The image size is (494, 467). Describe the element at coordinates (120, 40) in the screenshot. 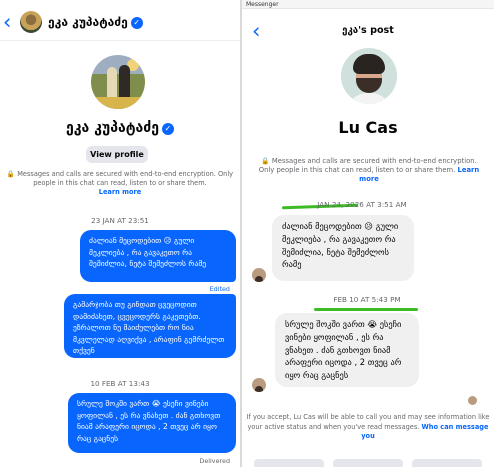

I see `header-divider` at that location.